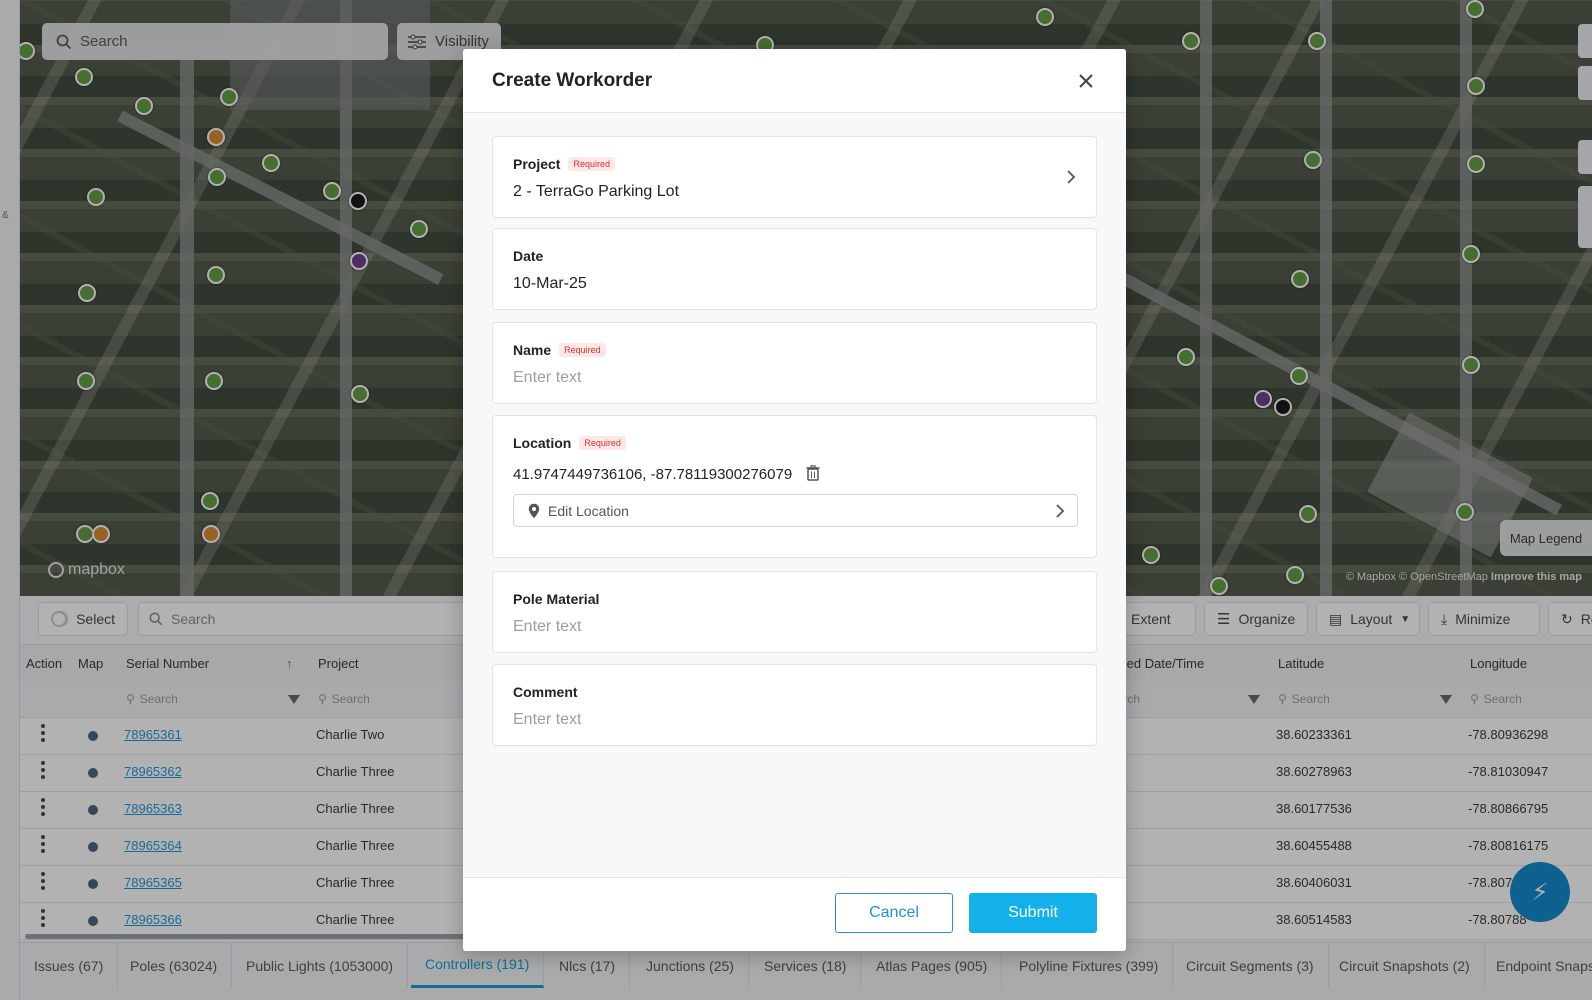 This screenshot has width=1592, height=1000. What do you see at coordinates (794, 177) in the screenshot?
I see `project-field: Project Required 2 - TerraGo Parking Lot` at bounding box center [794, 177].